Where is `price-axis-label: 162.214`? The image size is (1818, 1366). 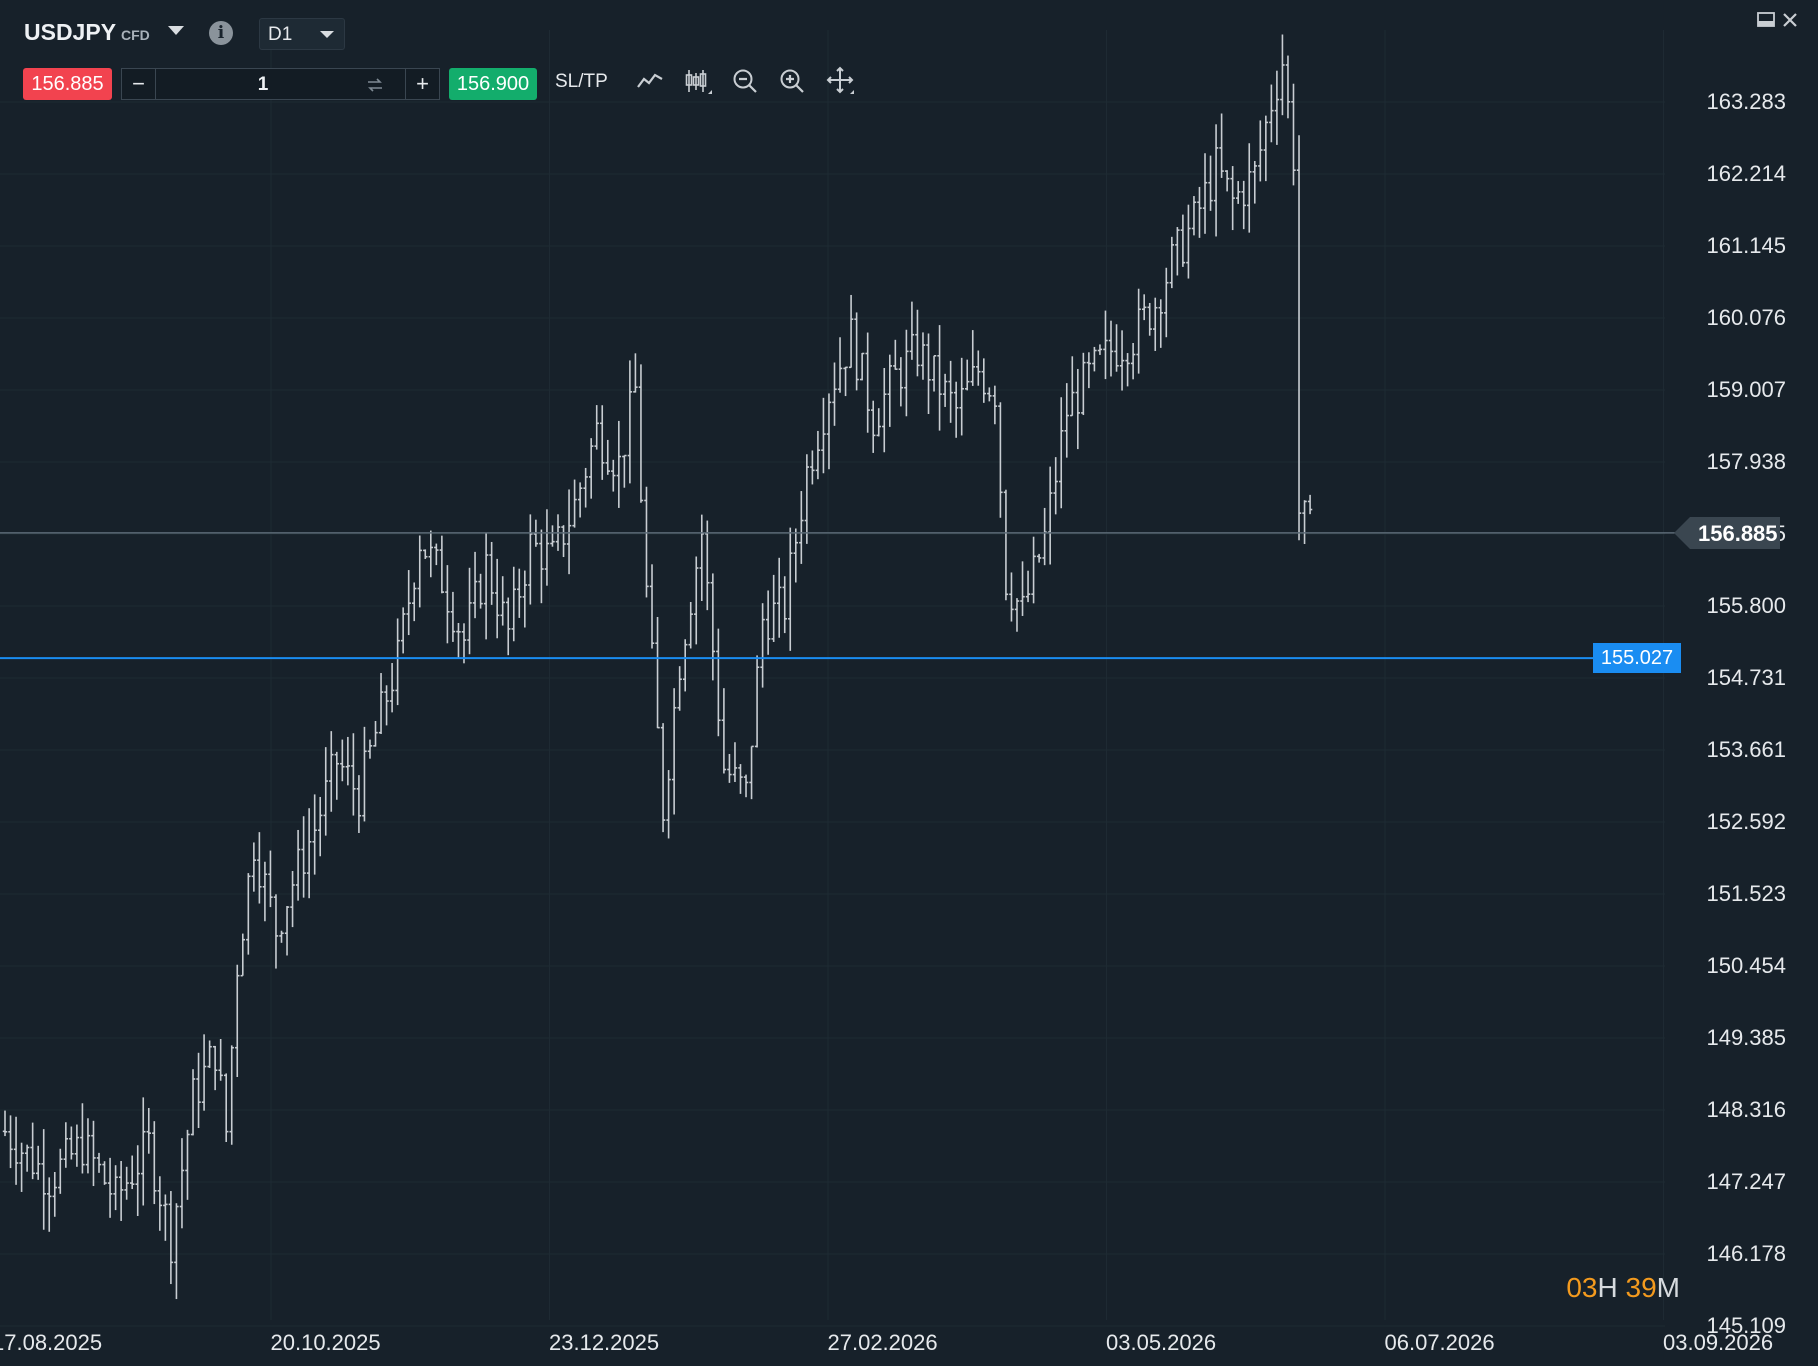
price-axis-label: 162.214 is located at coordinates (1746, 173).